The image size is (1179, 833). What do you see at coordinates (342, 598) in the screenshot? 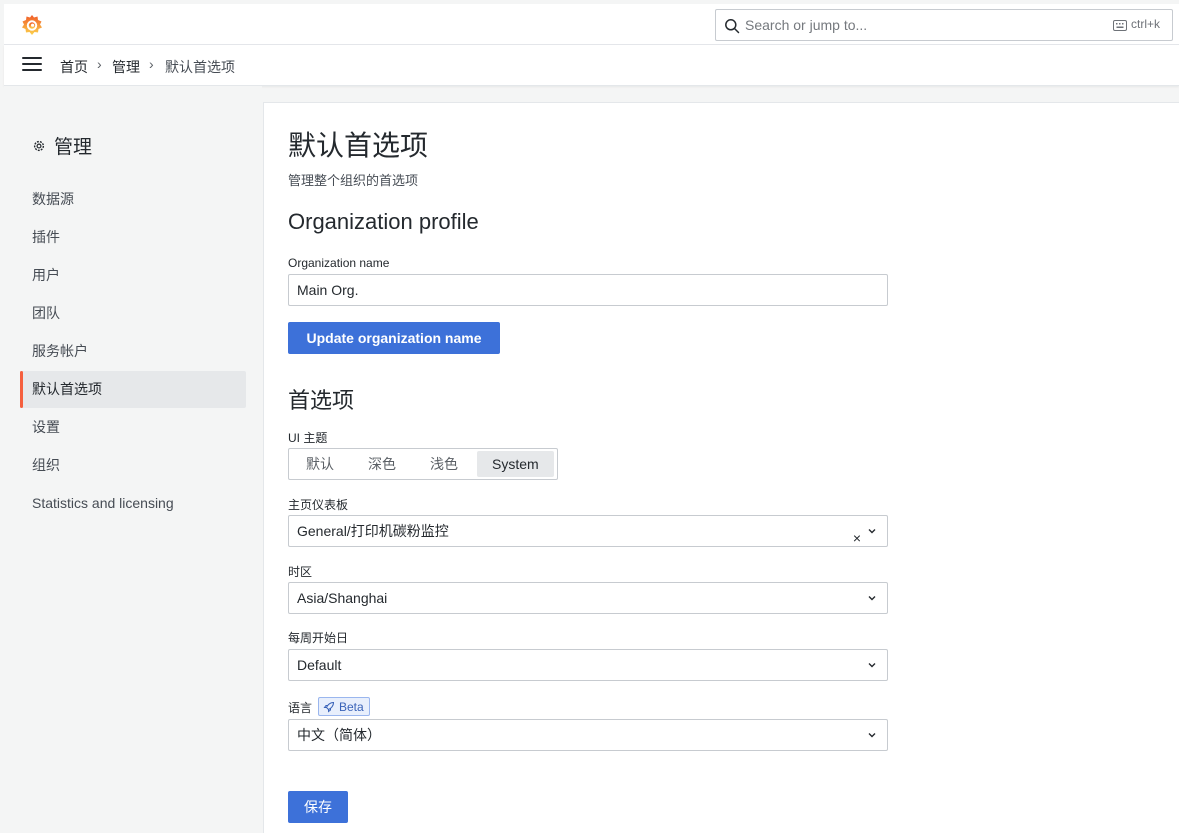
I see `timezone-value: Asia/Shanghai` at bounding box center [342, 598].